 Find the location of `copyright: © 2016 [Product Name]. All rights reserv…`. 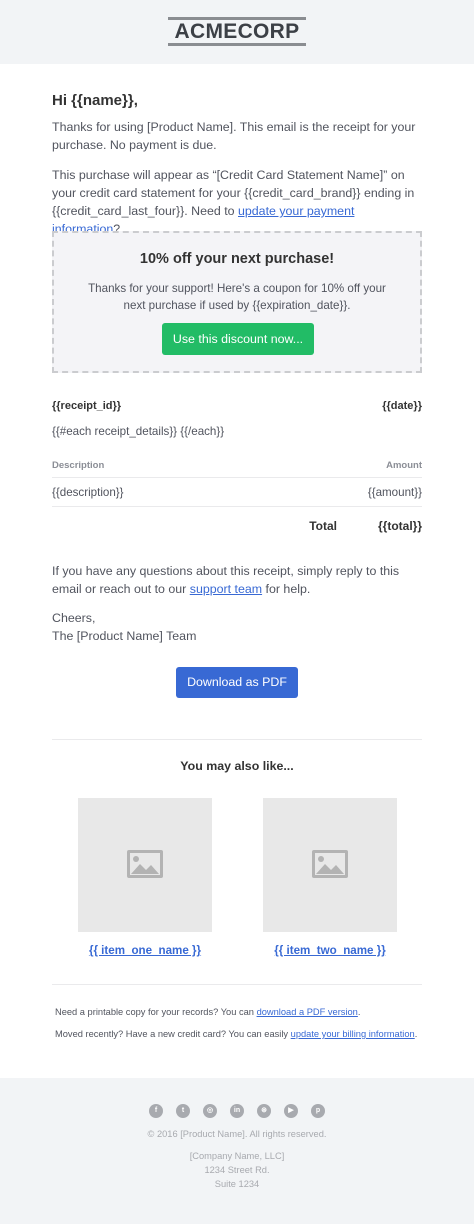

copyright: © 2016 [Product Name]. All rights reserv… is located at coordinates (237, 1134).